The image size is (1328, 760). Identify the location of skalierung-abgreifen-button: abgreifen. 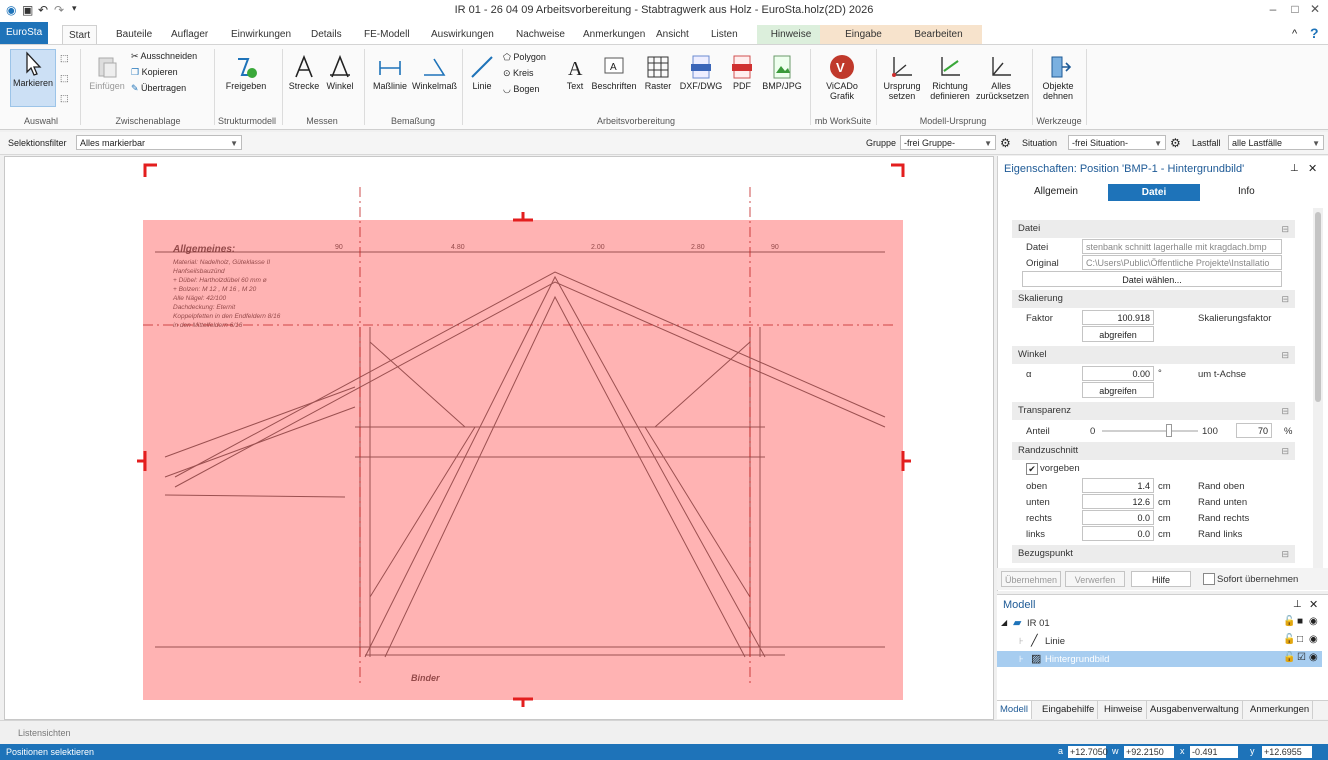
(1118, 334).